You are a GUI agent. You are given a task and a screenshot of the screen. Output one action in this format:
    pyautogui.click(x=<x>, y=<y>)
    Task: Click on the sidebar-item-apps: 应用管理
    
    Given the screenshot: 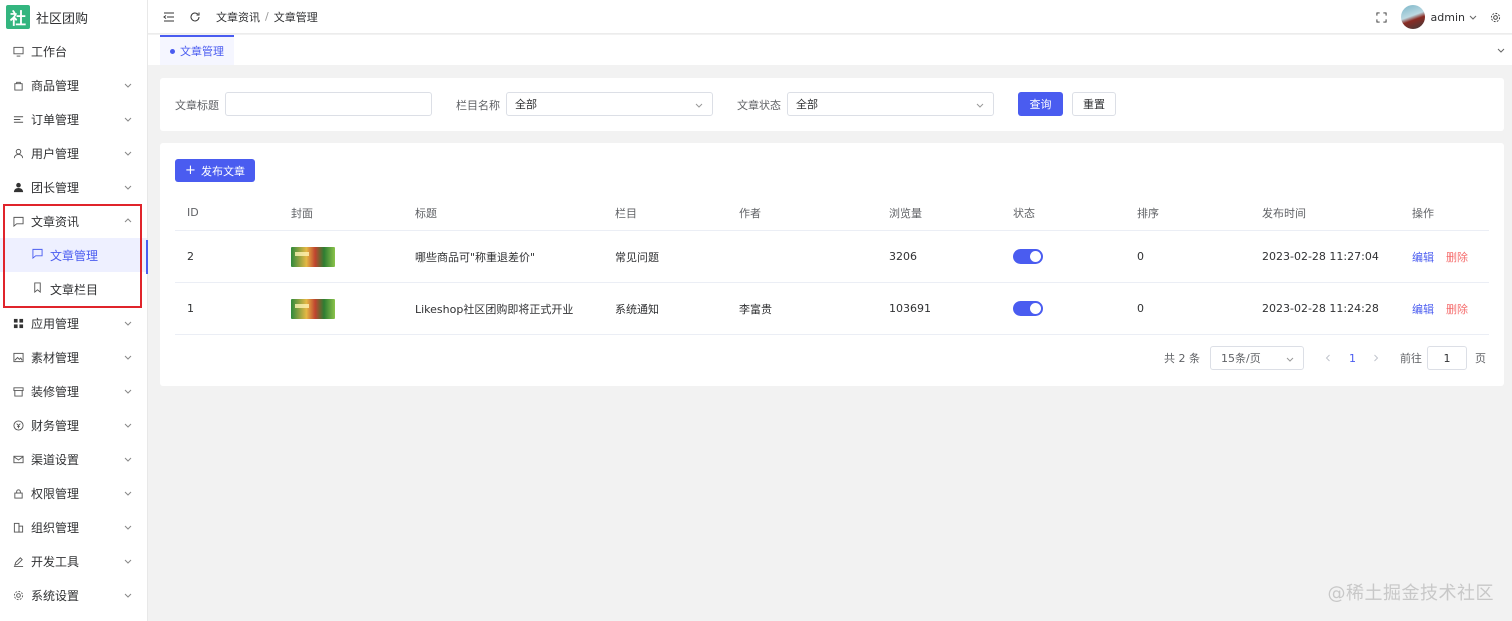 What is the action you would take?
    pyautogui.click(x=73, y=323)
    